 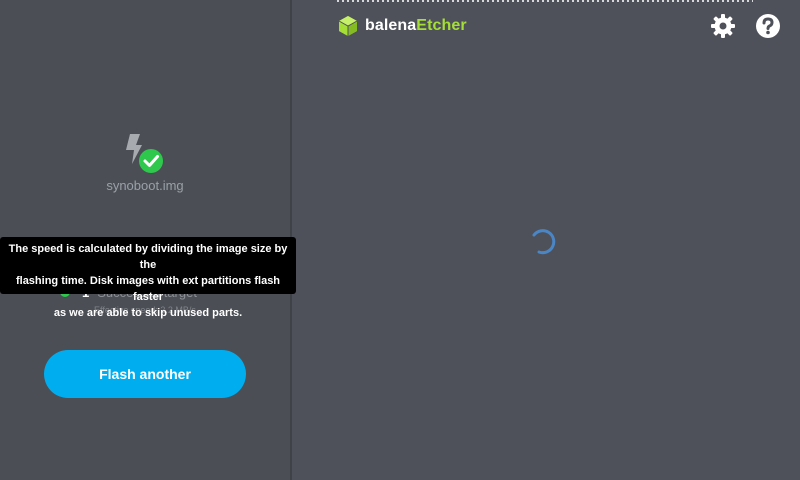 I want to click on image-filename: synoboot.img, so click(x=145, y=185).